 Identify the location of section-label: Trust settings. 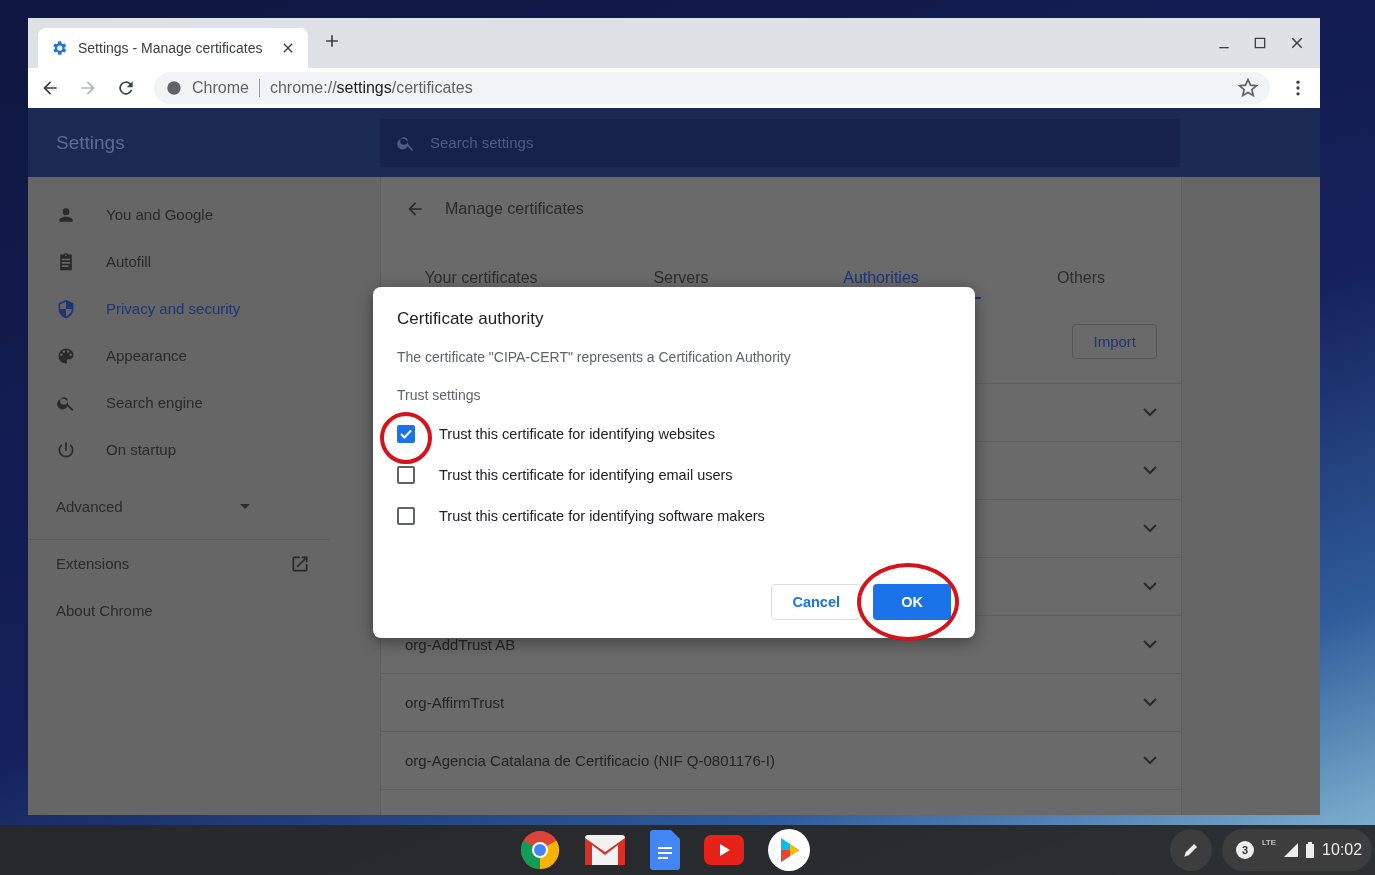
(439, 395).